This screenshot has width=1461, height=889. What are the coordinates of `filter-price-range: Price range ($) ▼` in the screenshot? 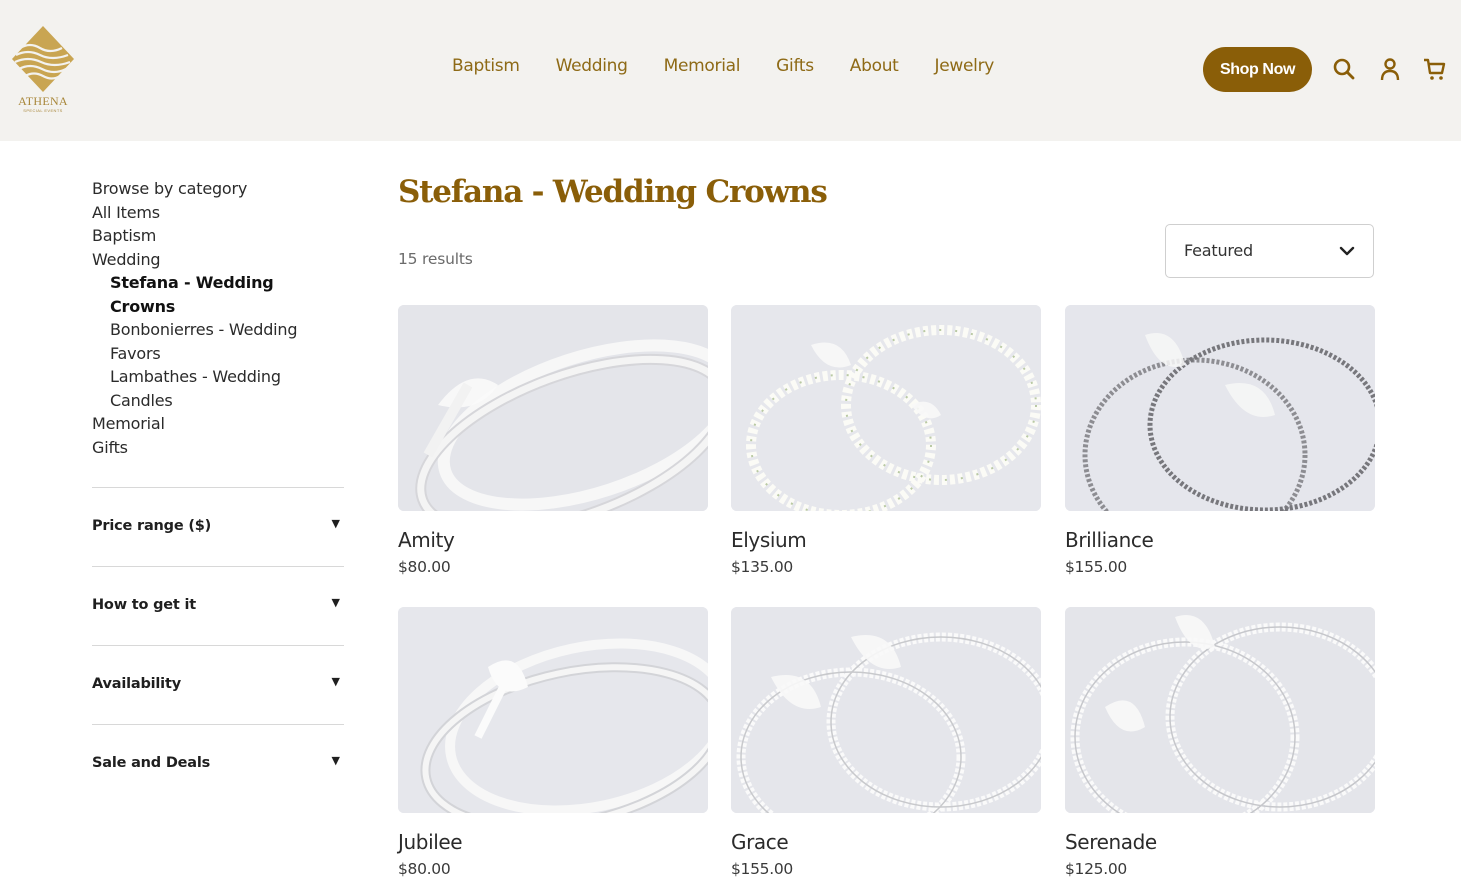 It's located at (218, 527).